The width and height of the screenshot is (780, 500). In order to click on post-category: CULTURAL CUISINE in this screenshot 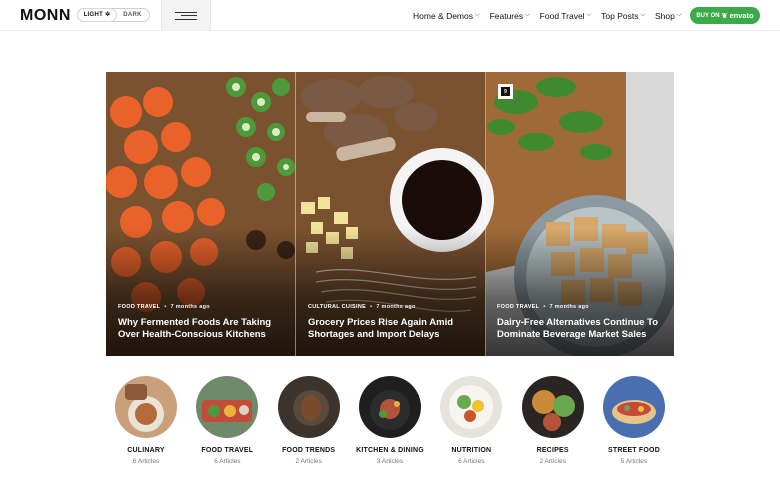, I will do `click(337, 307)`.